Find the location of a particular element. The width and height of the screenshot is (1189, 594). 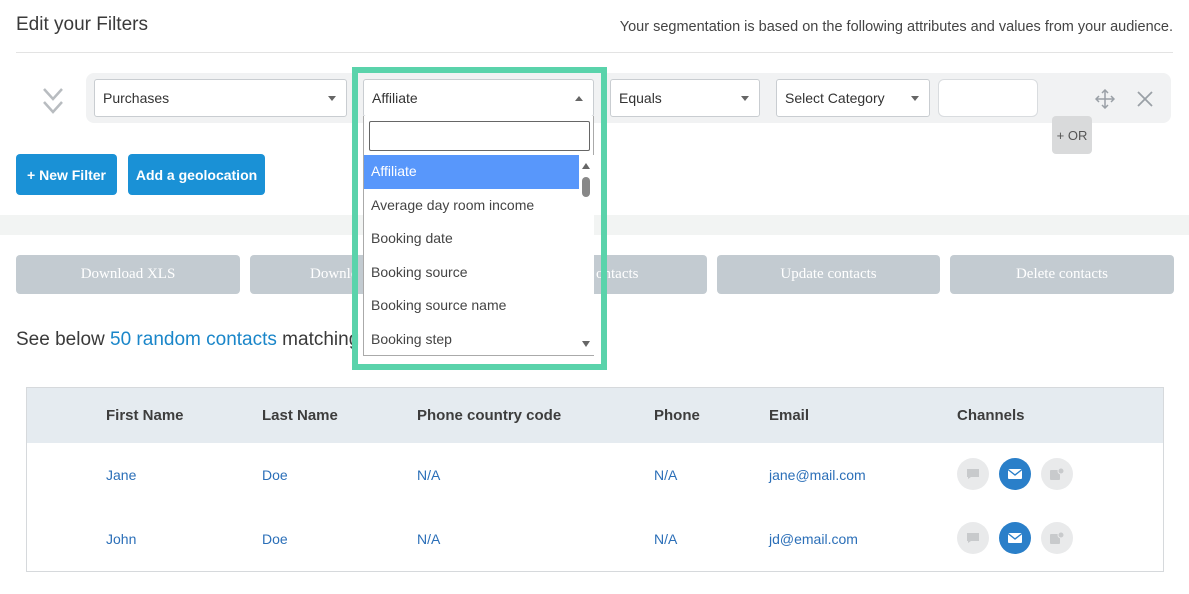

add-geolocation-button: Add a geolocation is located at coordinates (196, 174).